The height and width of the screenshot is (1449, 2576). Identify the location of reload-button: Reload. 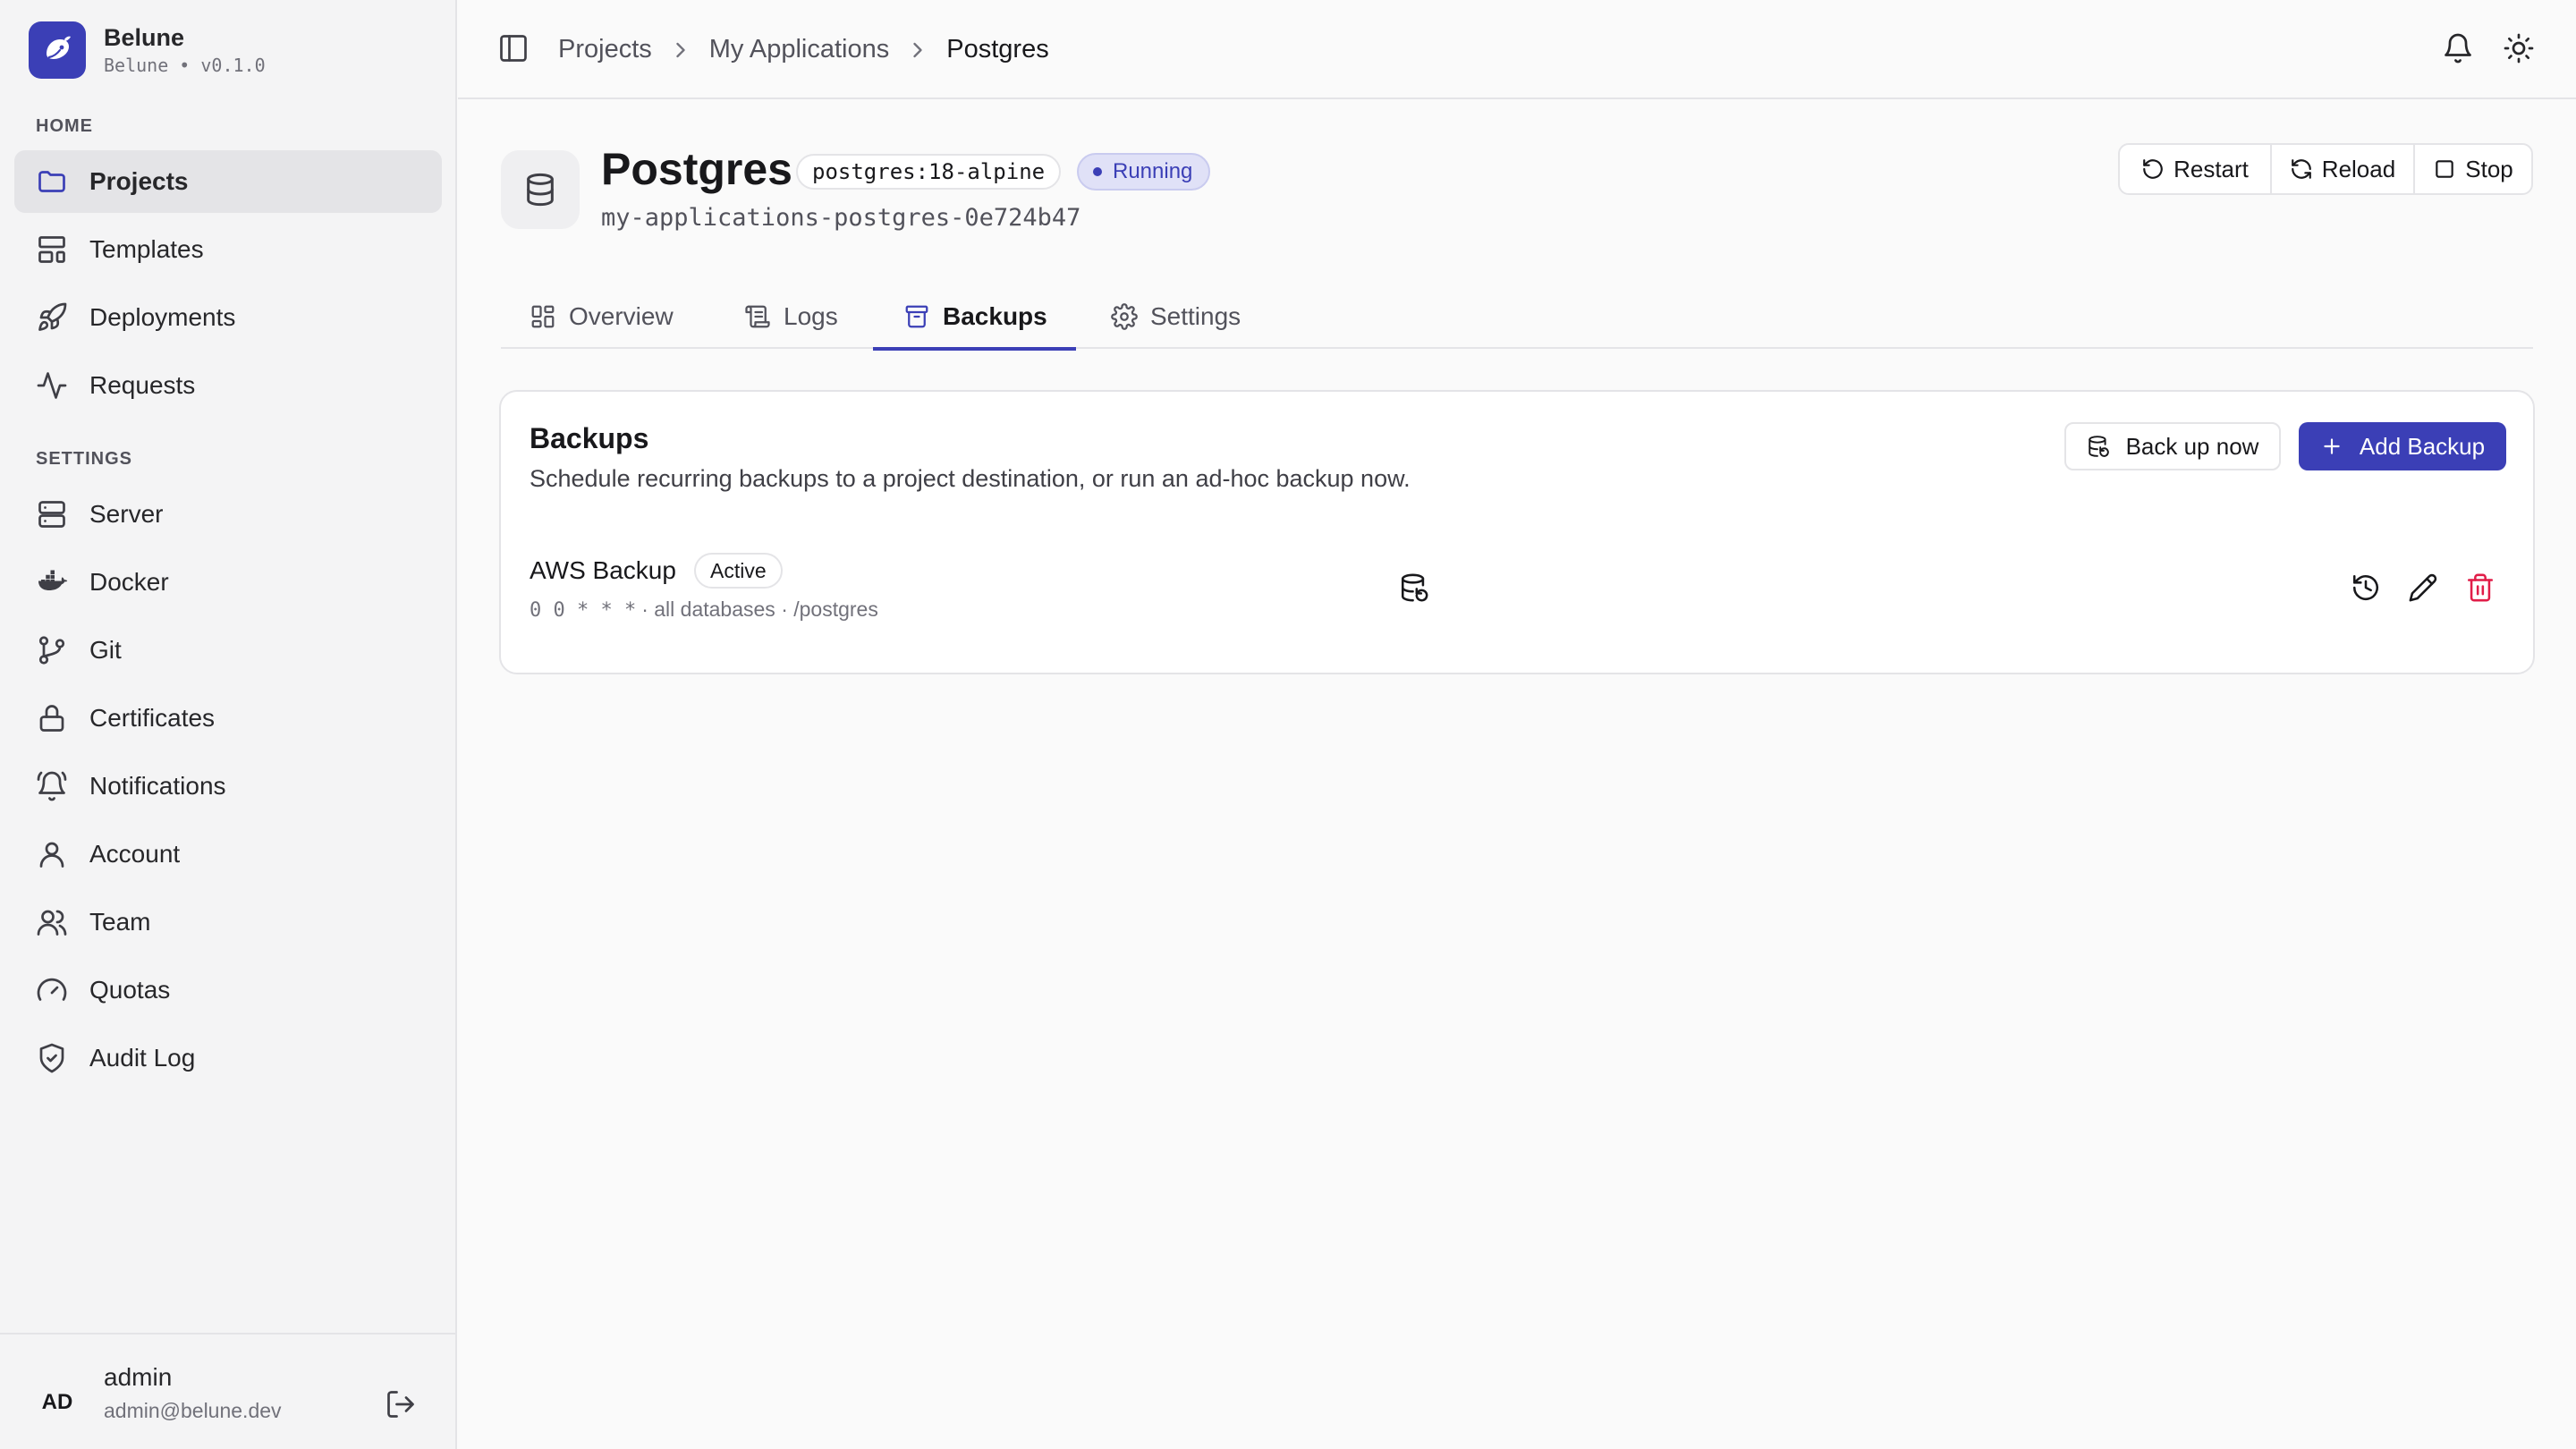
(2341, 169).